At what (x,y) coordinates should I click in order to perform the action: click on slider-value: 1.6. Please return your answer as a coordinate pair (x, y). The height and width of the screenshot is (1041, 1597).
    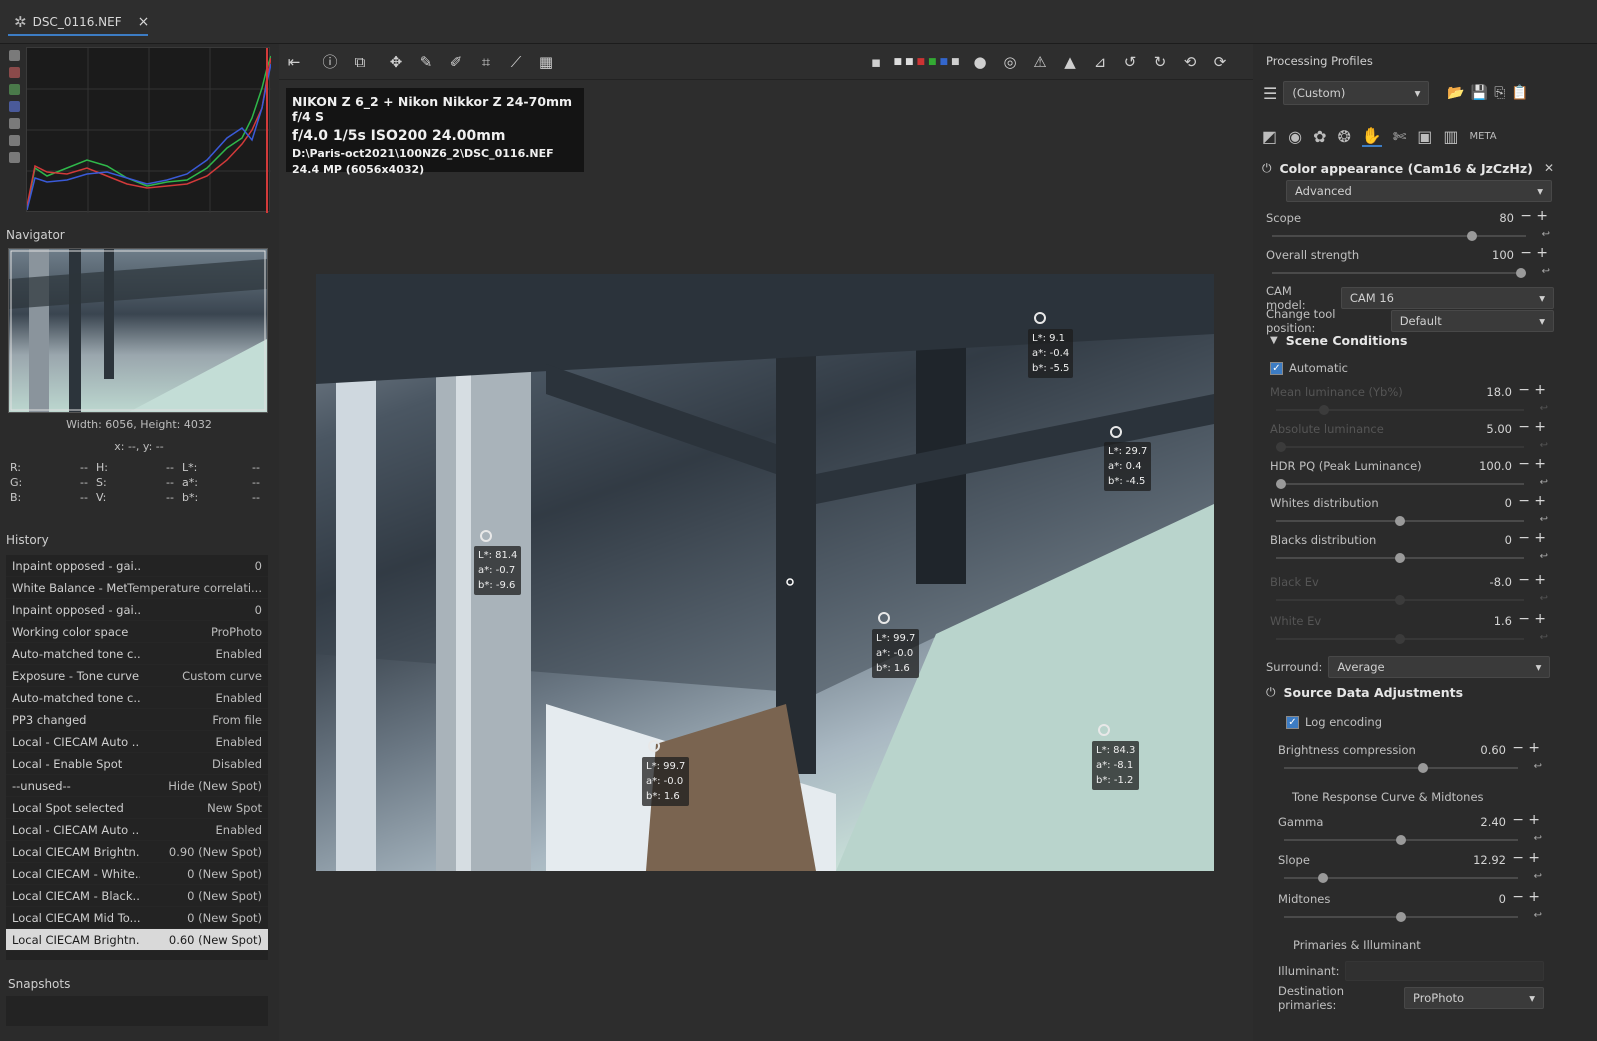
    Looking at the image, I should click on (1503, 621).